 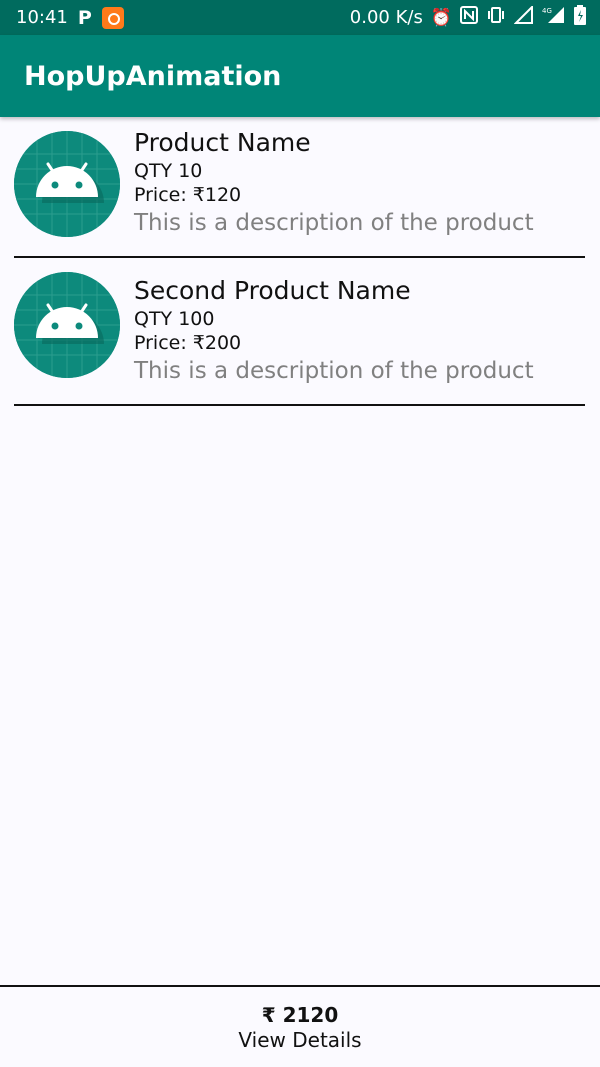 What do you see at coordinates (441, 17) in the screenshot?
I see `alarm-icon: ⏰` at bounding box center [441, 17].